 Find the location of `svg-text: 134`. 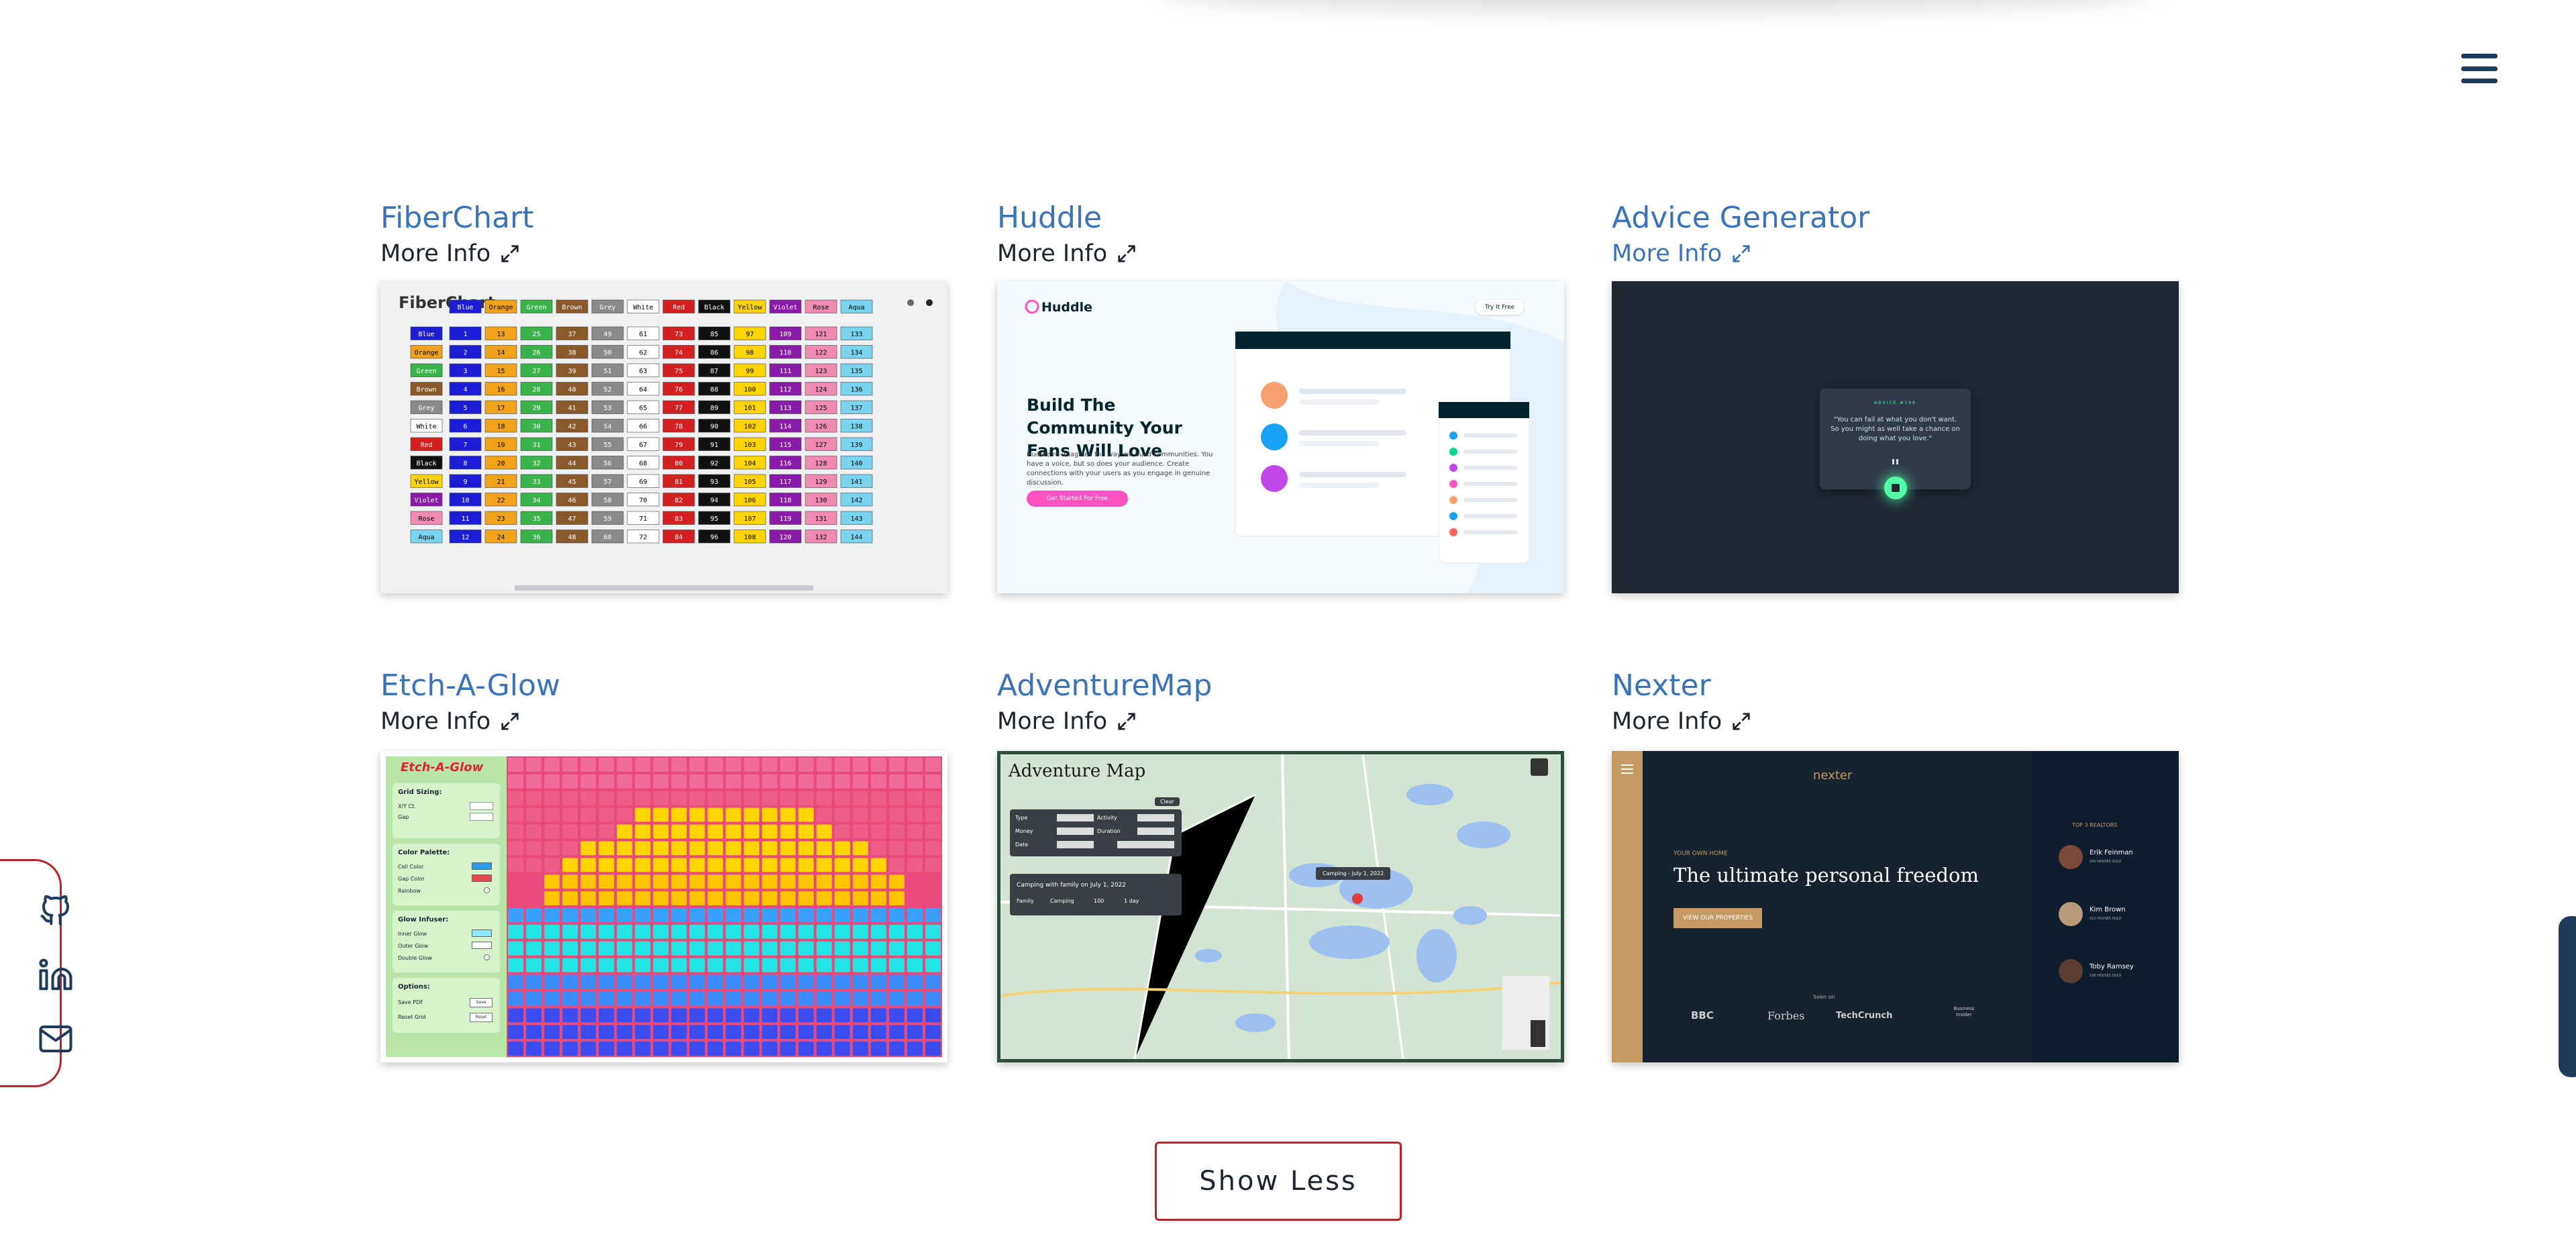

svg-text: 134 is located at coordinates (856, 353).